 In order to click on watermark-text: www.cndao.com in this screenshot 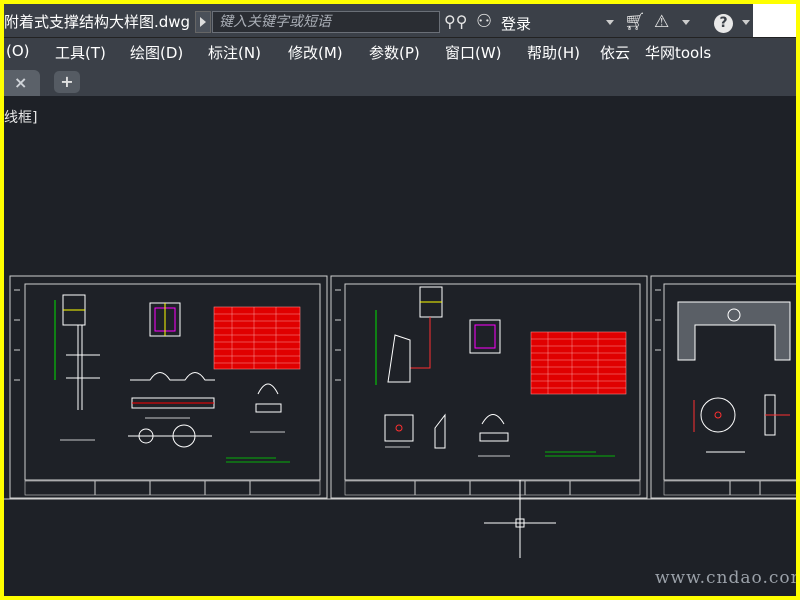, I will do `click(727, 578)`.